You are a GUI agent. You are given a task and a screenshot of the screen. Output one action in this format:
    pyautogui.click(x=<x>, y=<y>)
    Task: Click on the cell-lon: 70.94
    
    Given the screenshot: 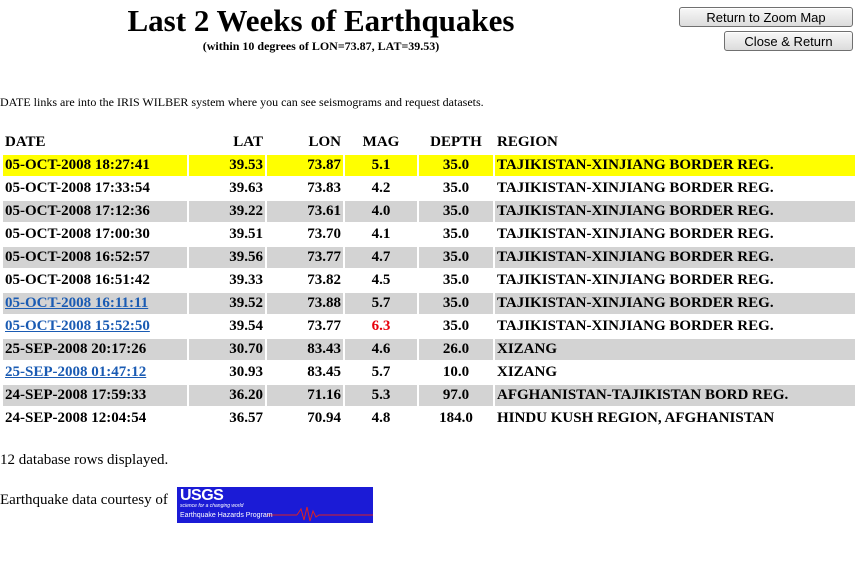 What is the action you would take?
    pyautogui.click(x=305, y=418)
    